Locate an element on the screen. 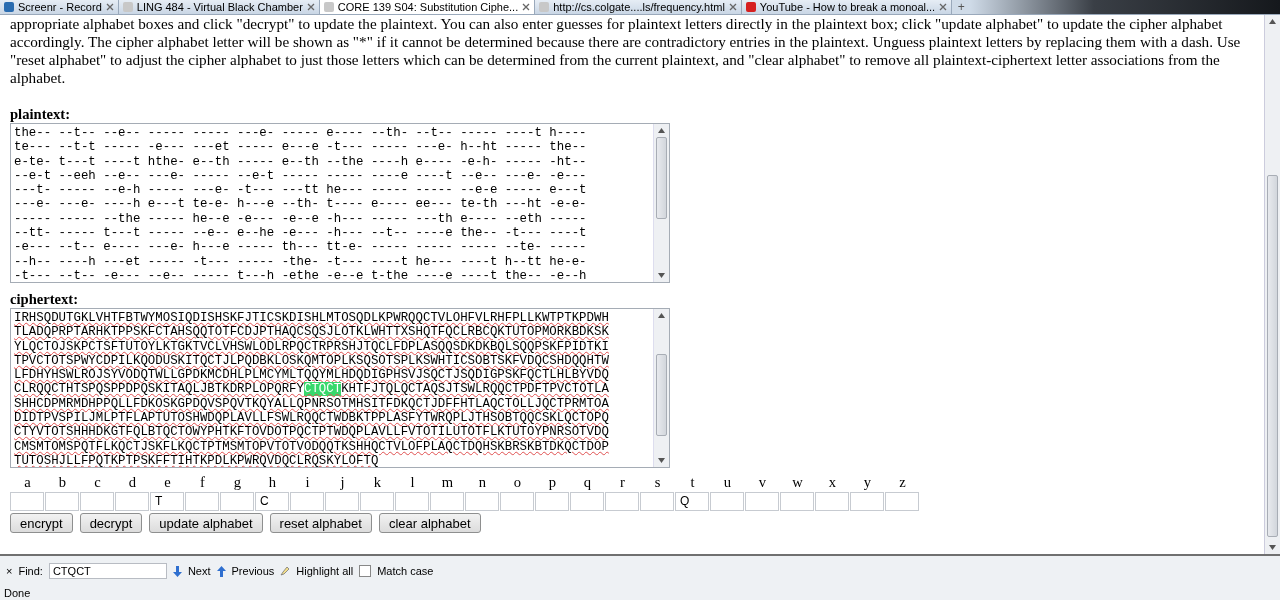 The width and height of the screenshot is (1280, 600). alphabet-letter: r is located at coordinates (622, 482).